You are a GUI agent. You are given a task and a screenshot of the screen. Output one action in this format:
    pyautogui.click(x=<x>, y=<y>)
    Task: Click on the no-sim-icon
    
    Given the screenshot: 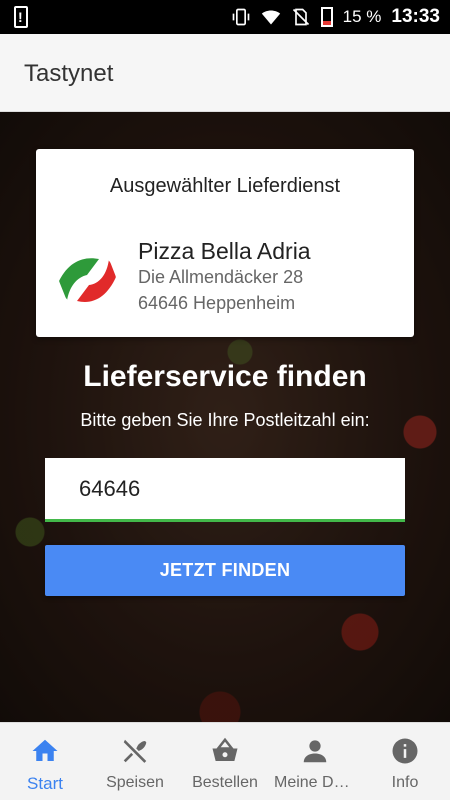 What is the action you would take?
    pyautogui.click(x=300, y=17)
    